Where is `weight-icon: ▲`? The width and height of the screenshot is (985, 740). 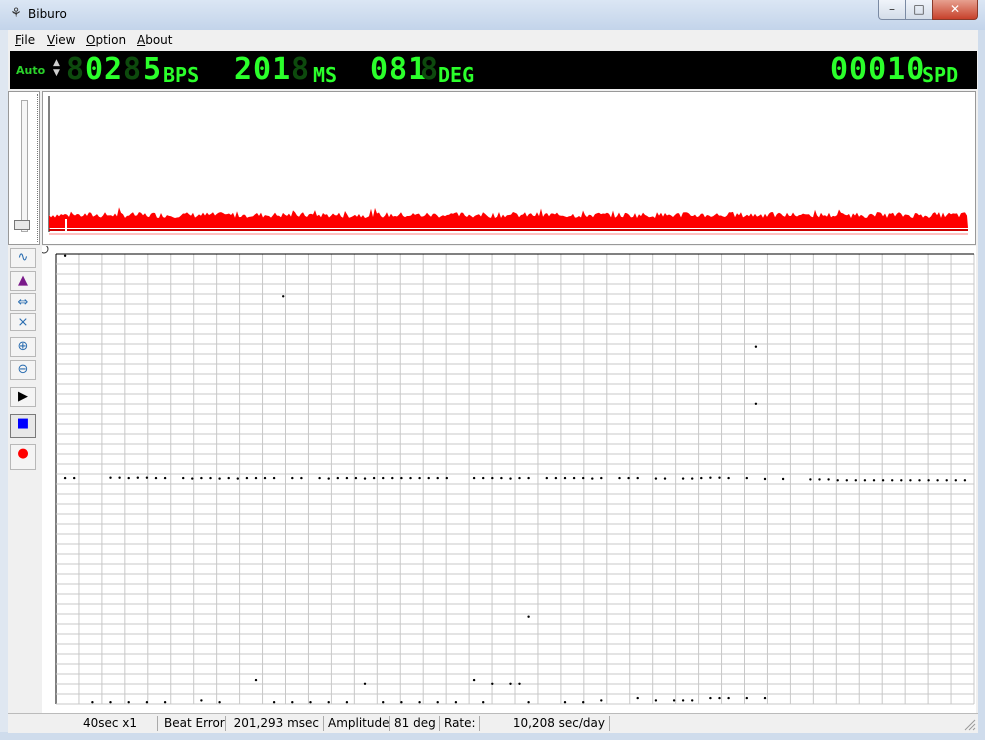 weight-icon: ▲ is located at coordinates (23, 280).